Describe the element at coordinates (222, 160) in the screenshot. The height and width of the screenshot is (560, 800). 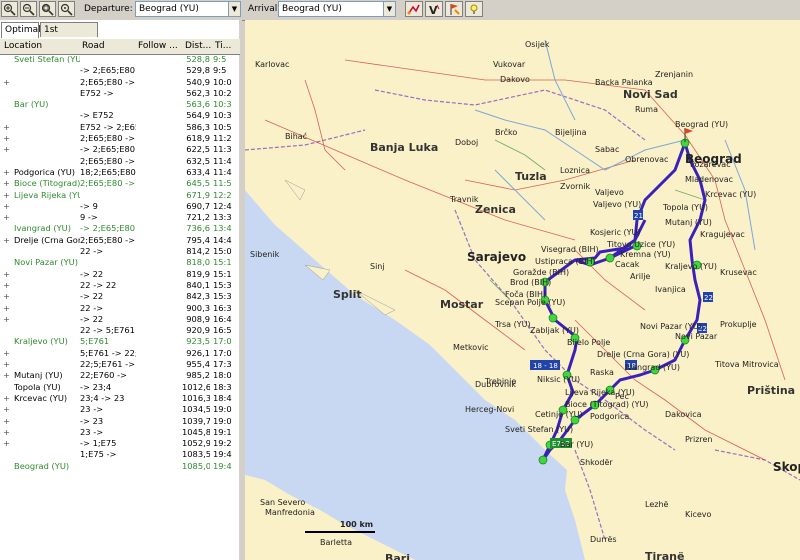
I see `row-time: 11:4` at that location.